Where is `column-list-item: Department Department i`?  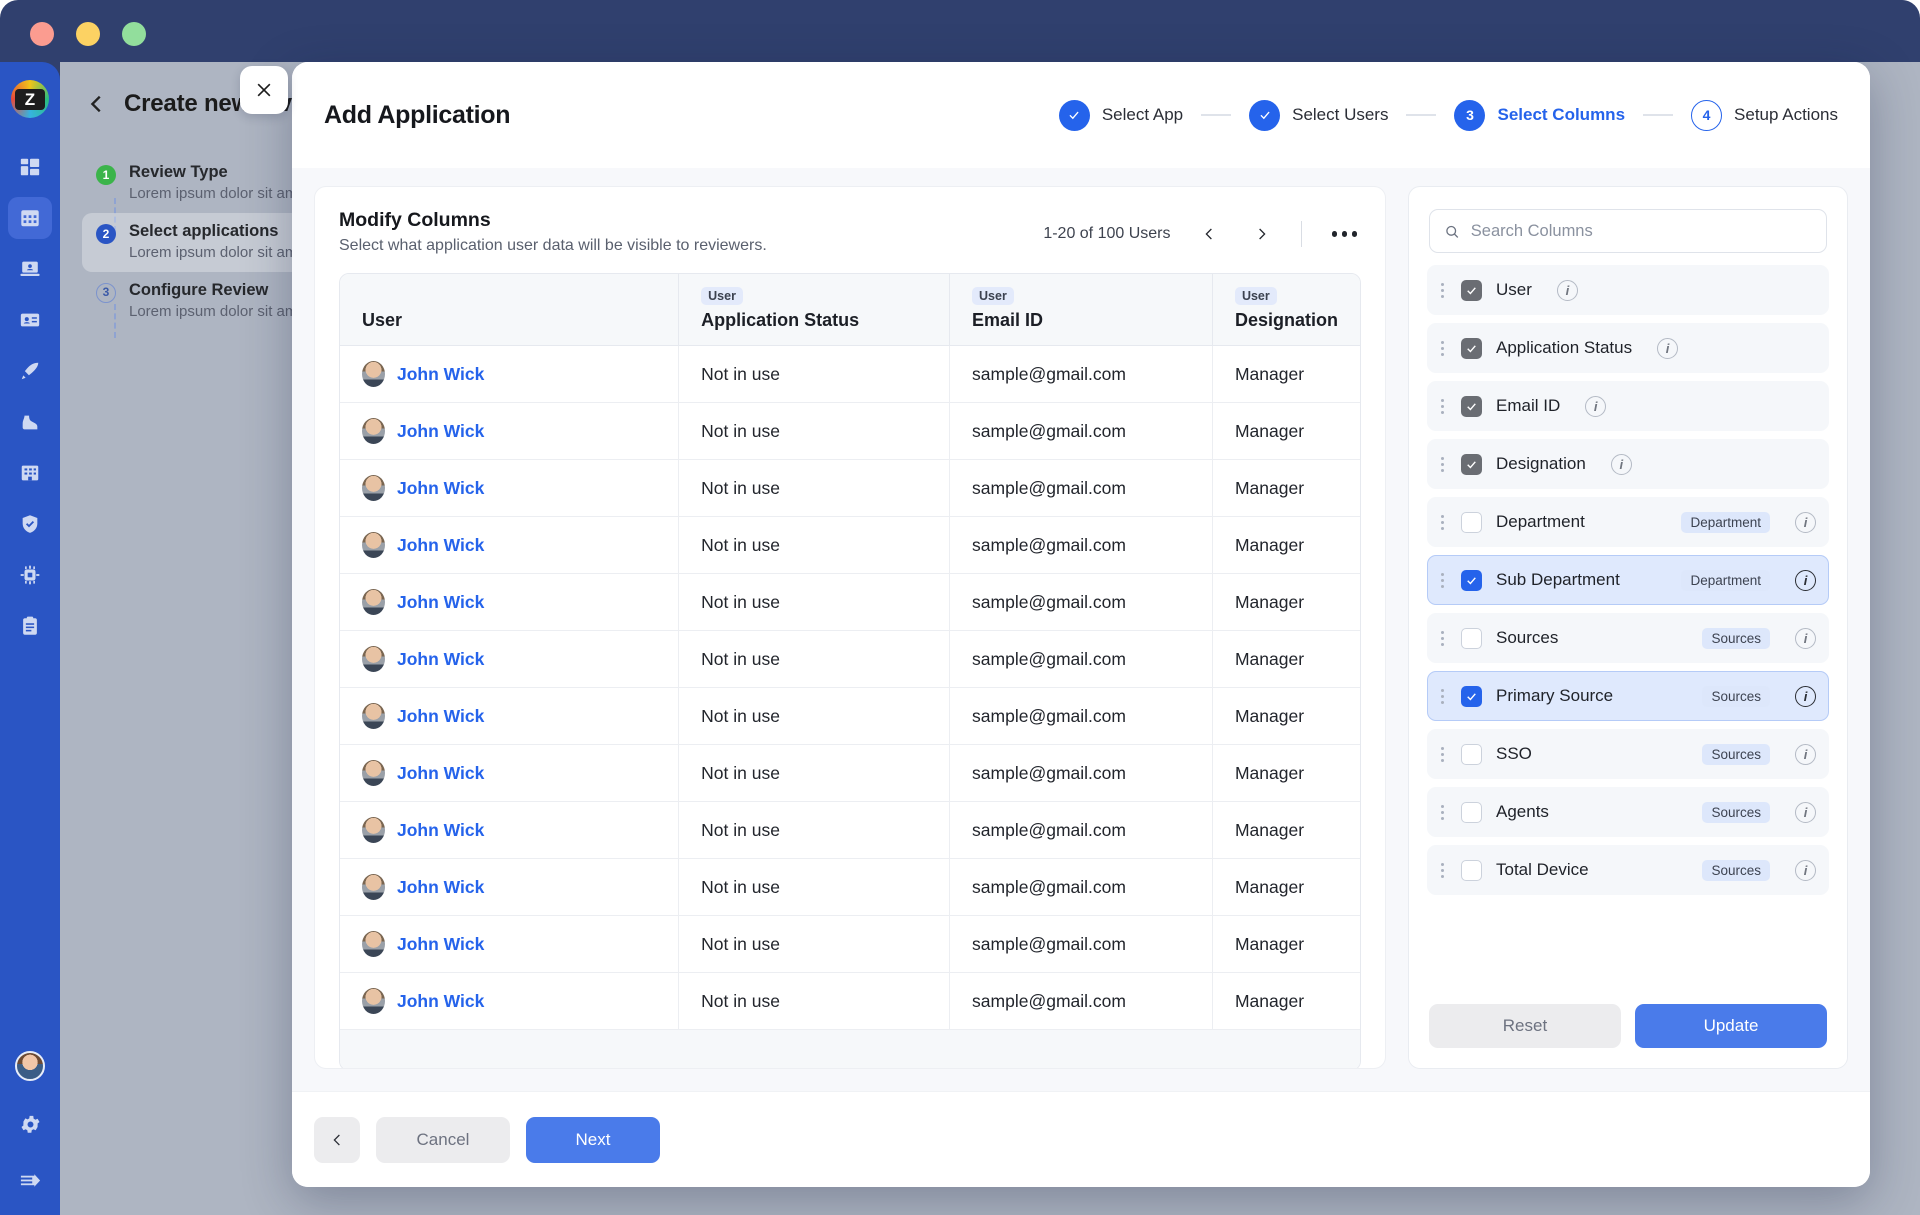
column-list-item: Department Department i is located at coordinates (1628, 522).